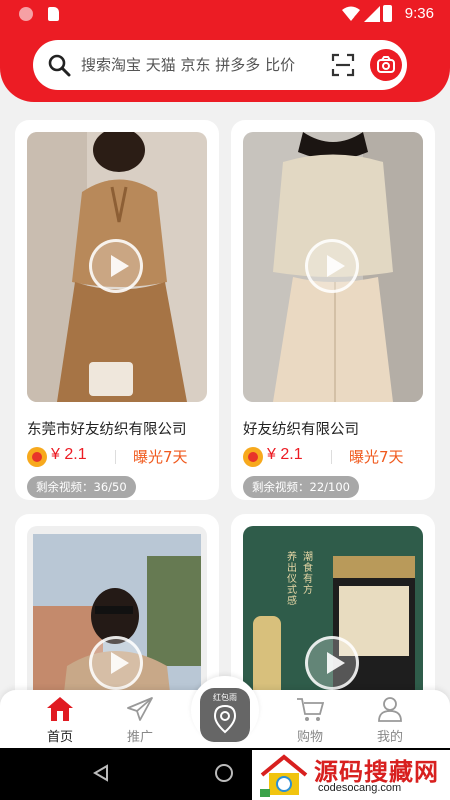 The image size is (450, 800). I want to click on tab-label: 我的, so click(389, 737).